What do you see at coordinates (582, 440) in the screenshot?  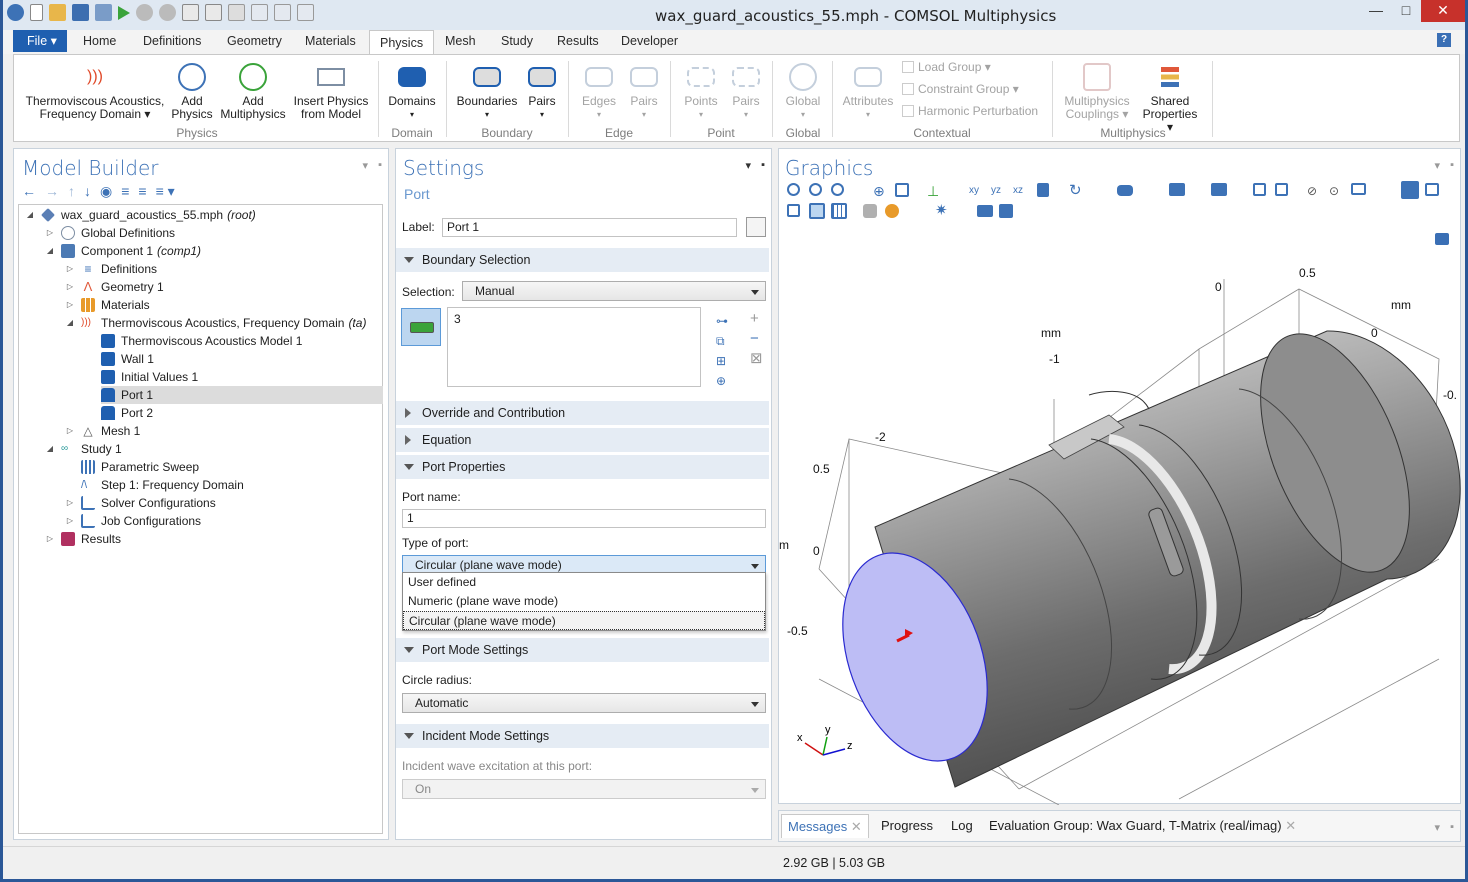 I see `section-equation: Equation` at bounding box center [582, 440].